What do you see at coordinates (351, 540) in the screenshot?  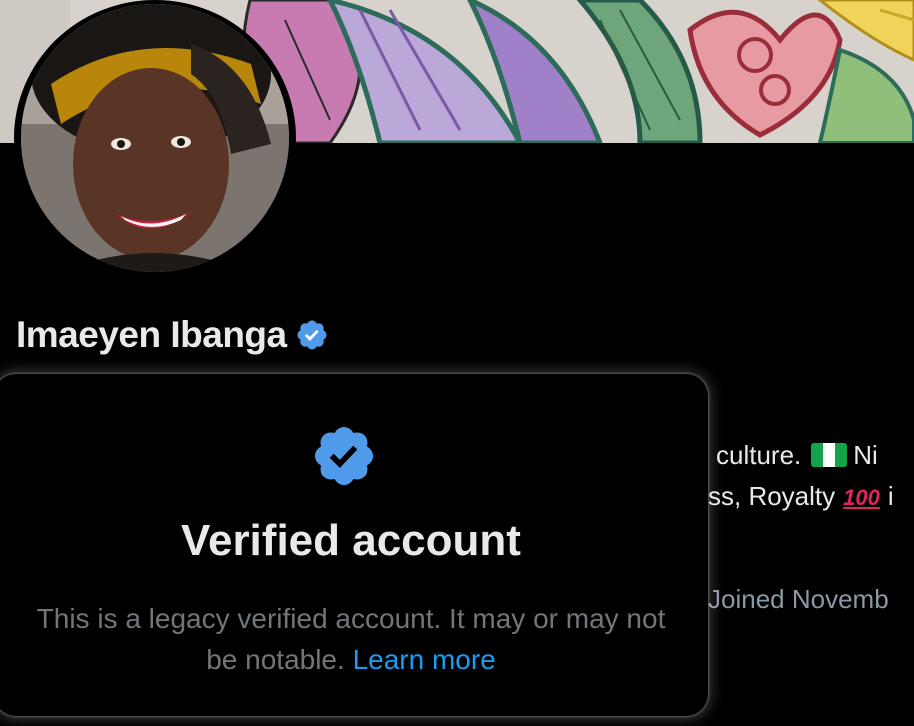 I see `popover-title: Verified account` at bounding box center [351, 540].